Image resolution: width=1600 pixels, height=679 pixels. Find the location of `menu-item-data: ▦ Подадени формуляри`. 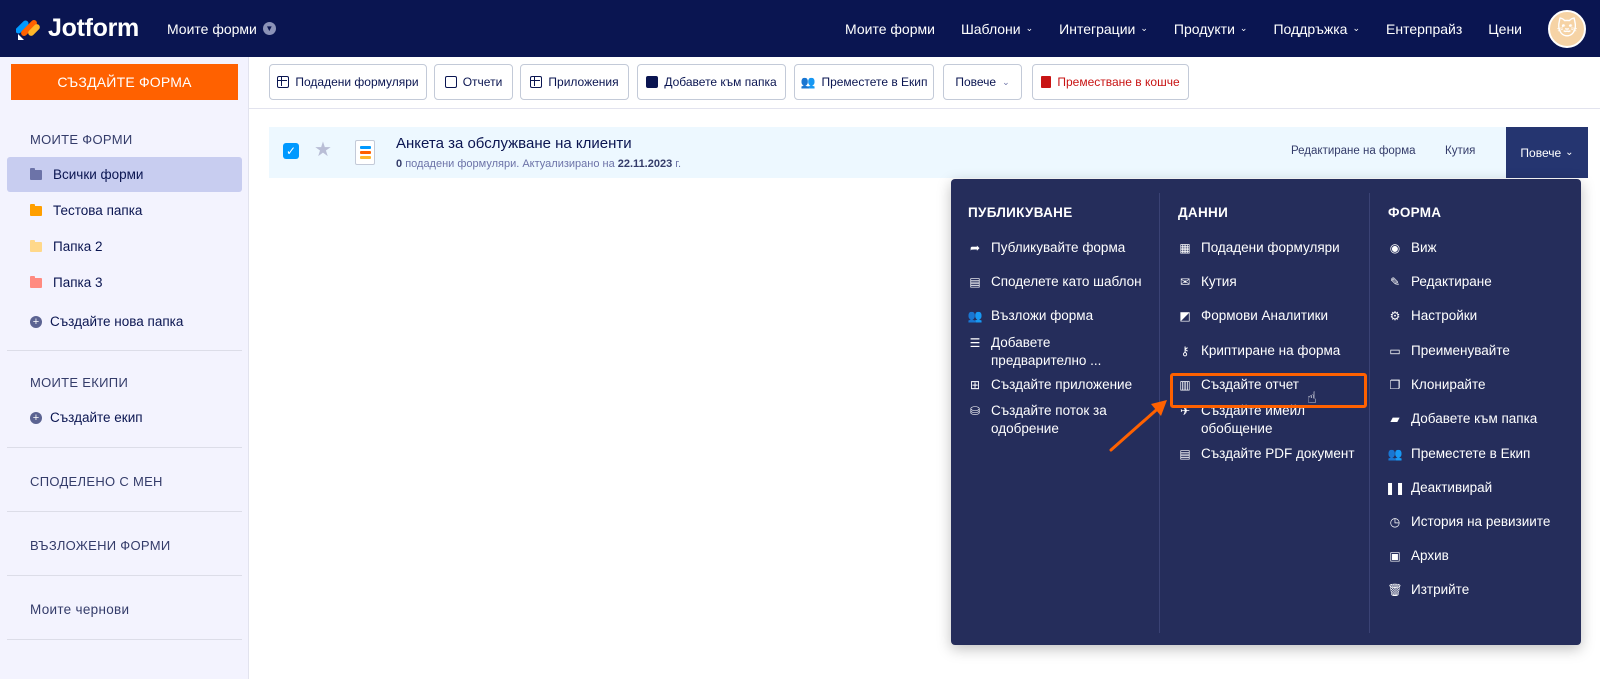

menu-item-data: ▦ Подадени формуляри is located at coordinates (1268, 248).